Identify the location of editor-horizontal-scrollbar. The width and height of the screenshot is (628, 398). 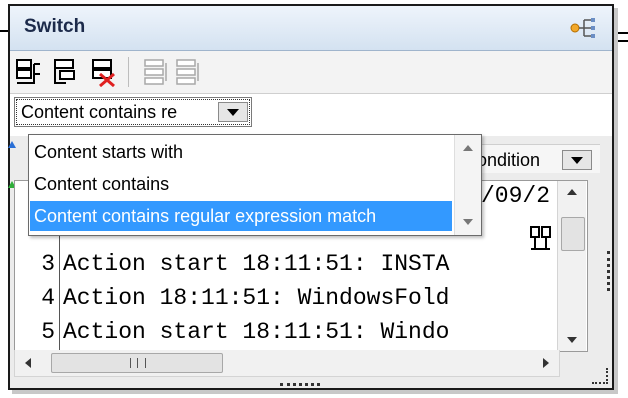
(287, 363).